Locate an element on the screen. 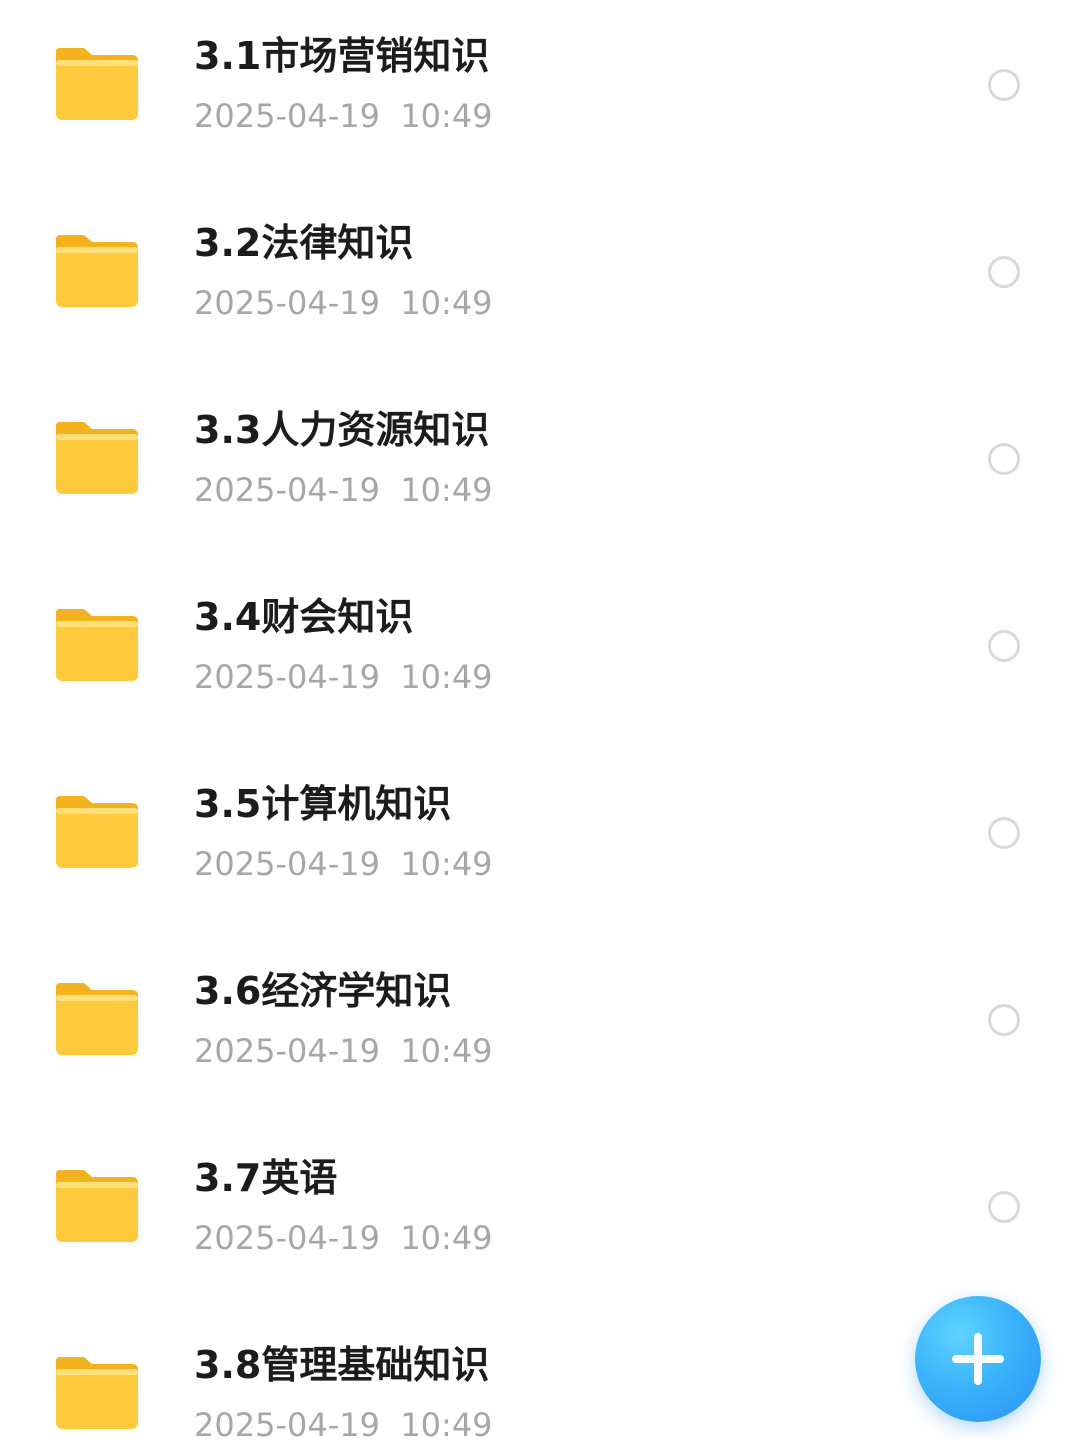 This screenshot has height=1440, width=1080. folder-name: 3.4财会知识 is located at coordinates (304, 617).